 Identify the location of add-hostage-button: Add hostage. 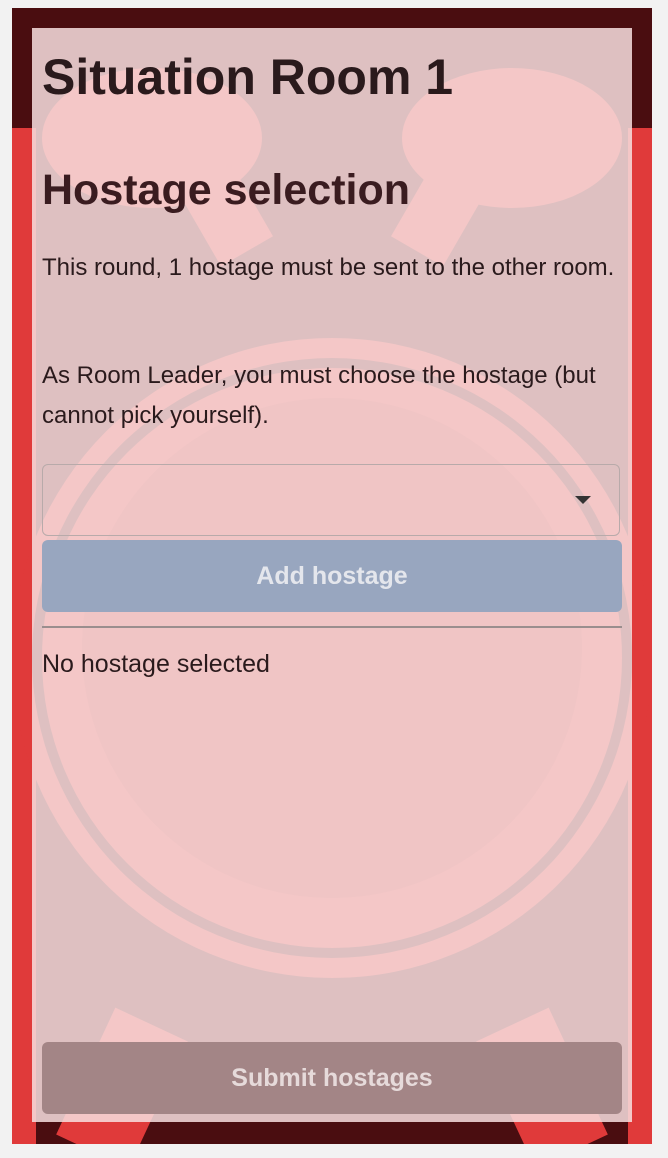
(332, 576).